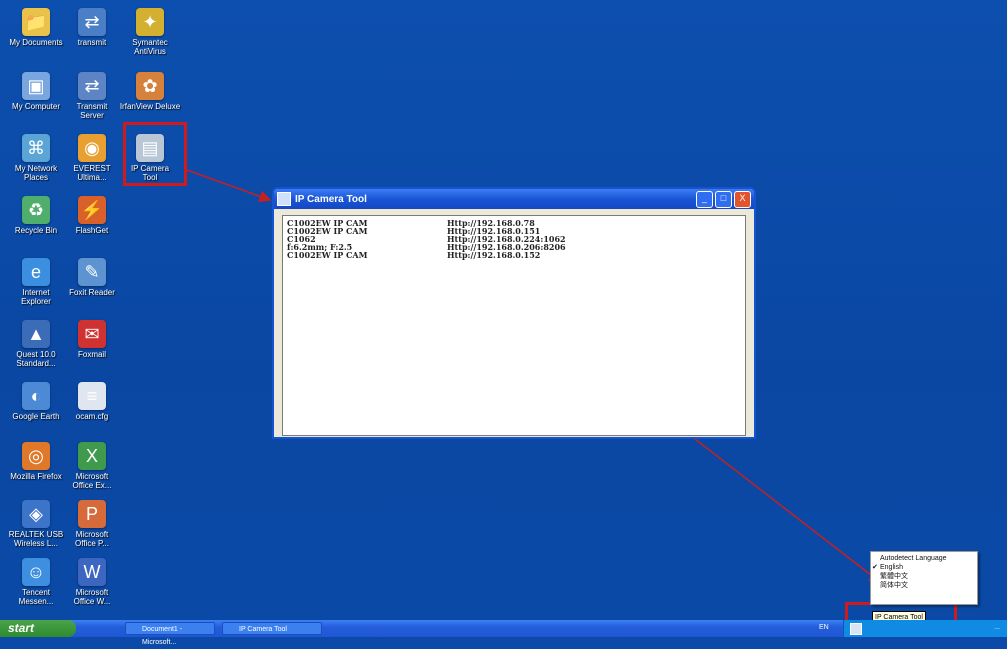 The image size is (1007, 649). Describe the element at coordinates (92, 292) in the screenshot. I see `desktop-icon-label: Foxit Reader` at that location.